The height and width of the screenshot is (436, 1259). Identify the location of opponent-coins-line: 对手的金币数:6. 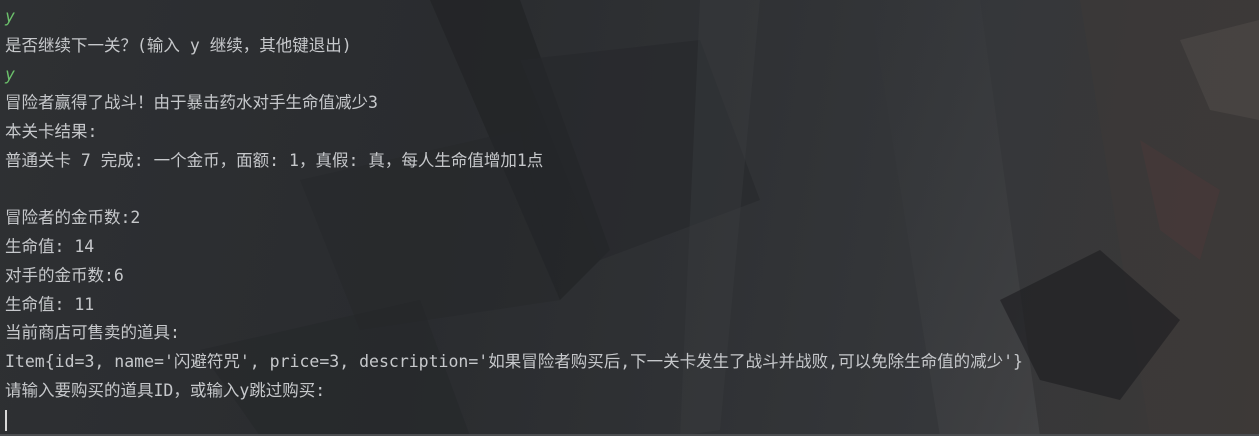
(64, 275).